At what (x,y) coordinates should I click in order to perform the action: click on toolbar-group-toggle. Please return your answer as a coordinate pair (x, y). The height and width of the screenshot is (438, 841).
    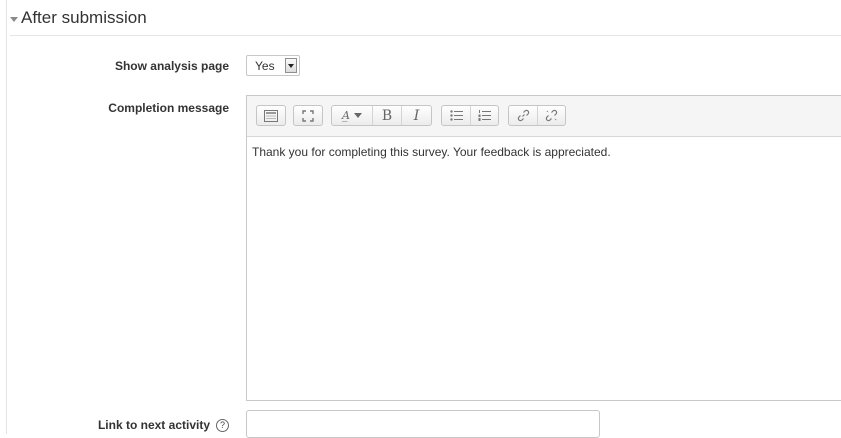
    Looking at the image, I should click on (271, 115).